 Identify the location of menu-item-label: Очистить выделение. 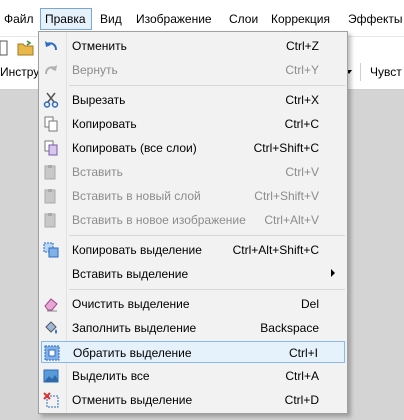
(131, 304).